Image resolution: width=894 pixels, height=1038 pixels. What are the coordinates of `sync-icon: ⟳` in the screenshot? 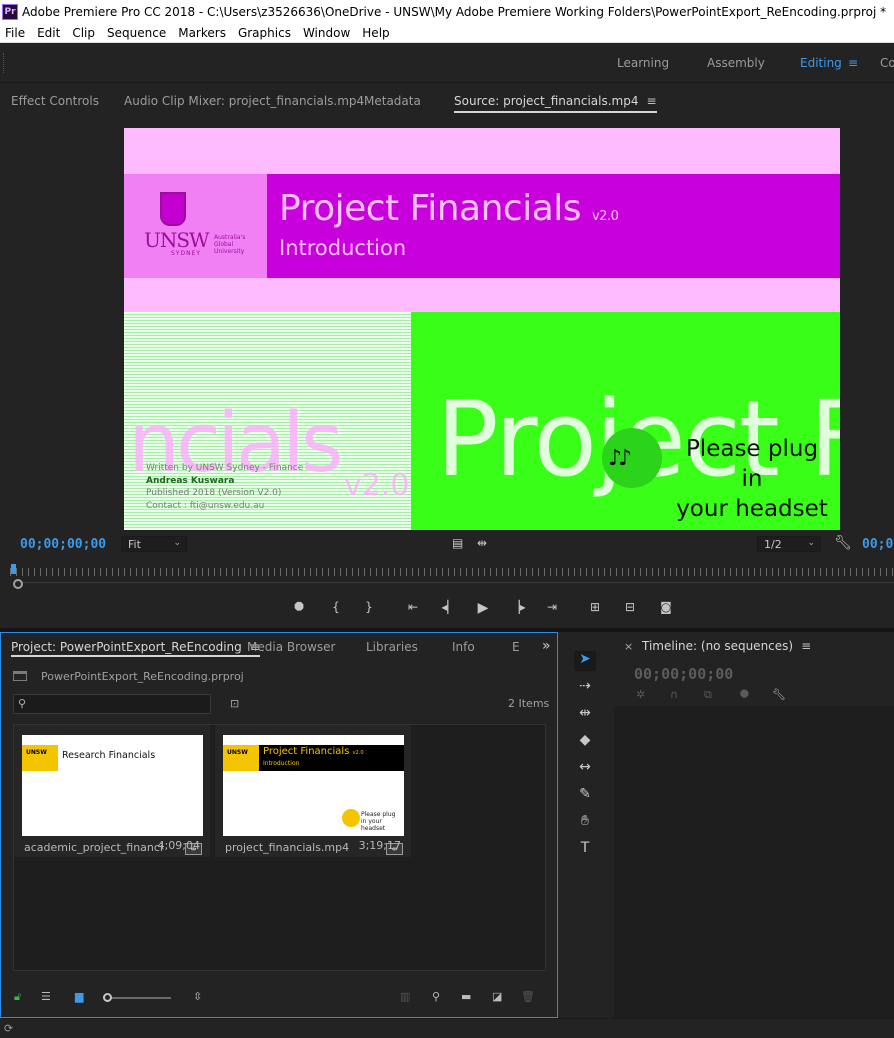 It's located at (8, 1028).